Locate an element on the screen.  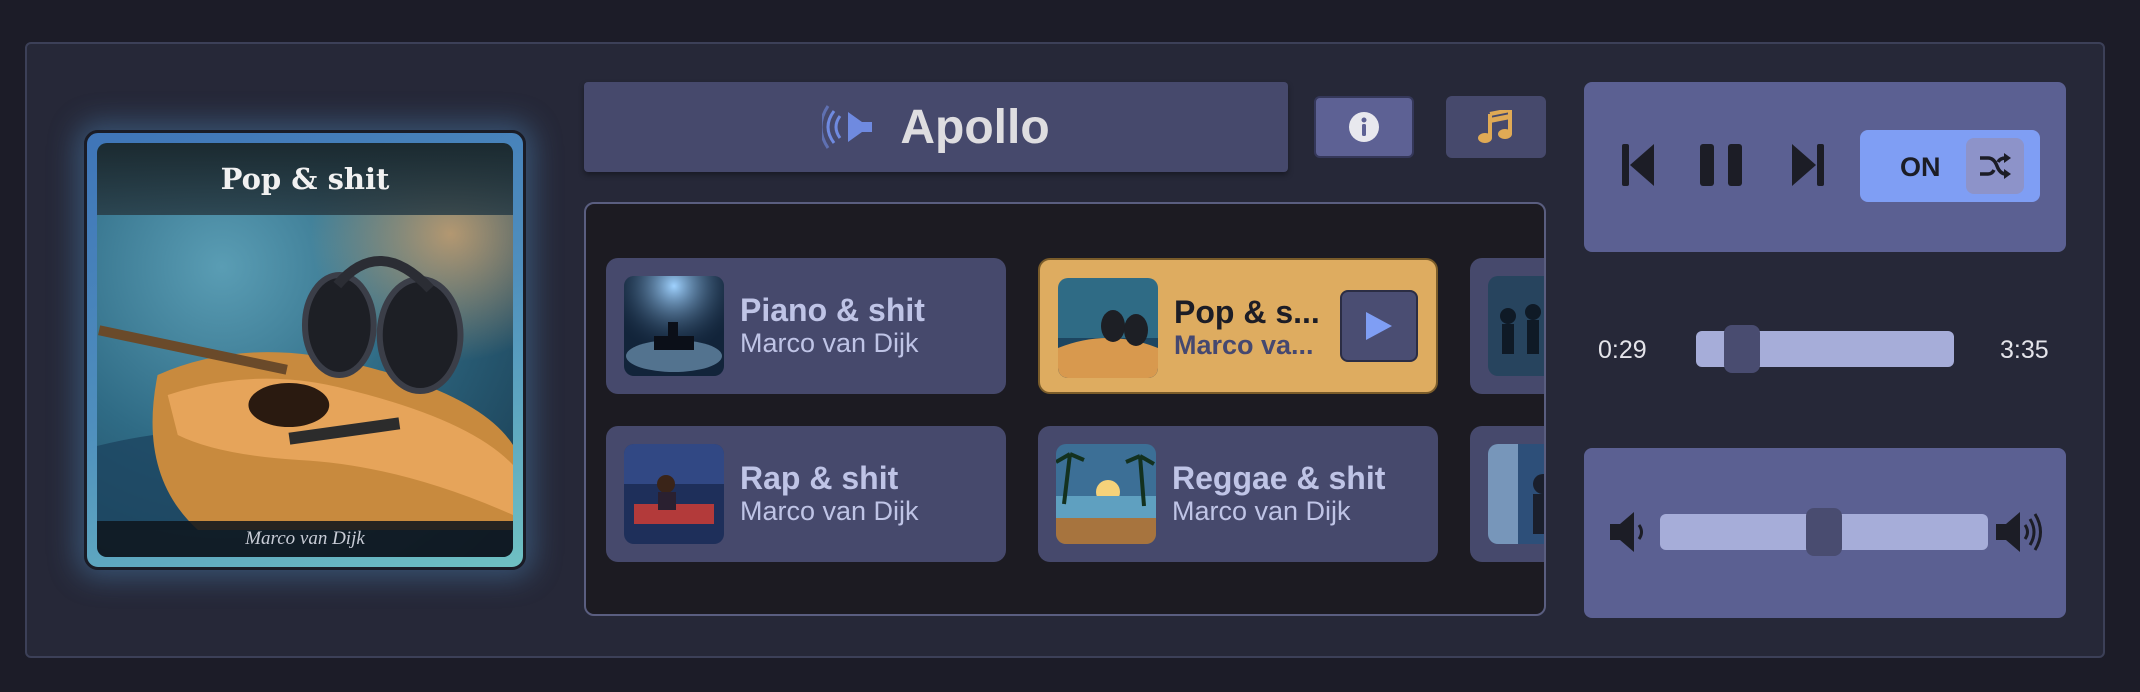
total-duration: 3:35 is located at coordinates (2024, 350).